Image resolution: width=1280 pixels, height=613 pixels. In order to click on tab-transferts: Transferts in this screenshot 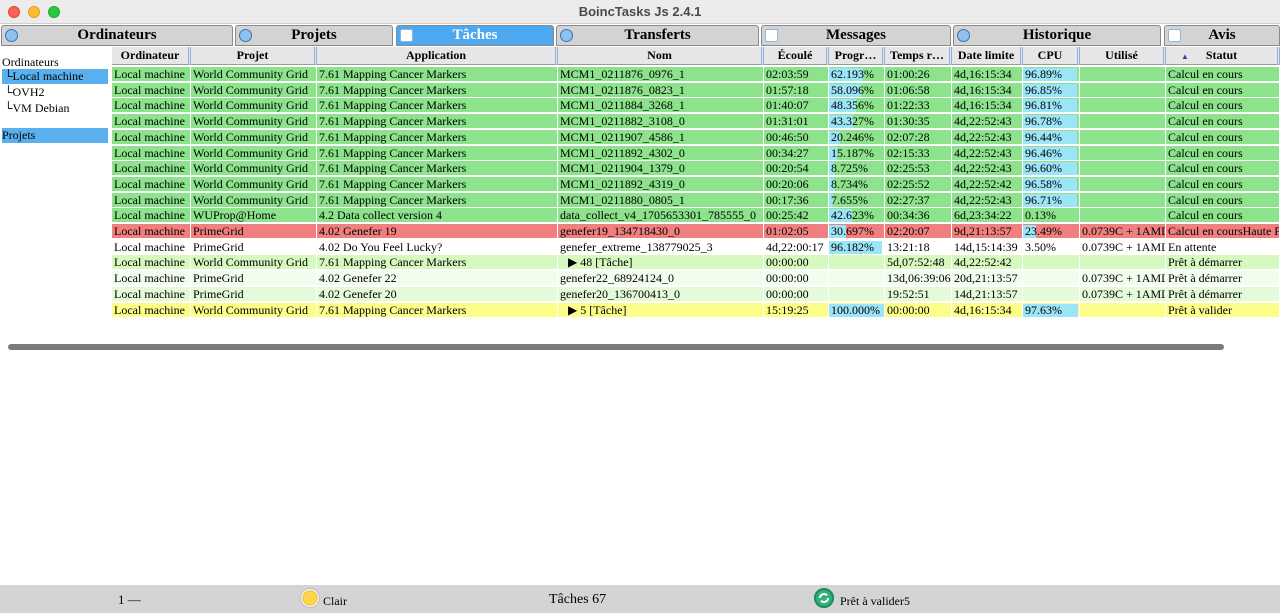, I will do `click(657, 35)`.